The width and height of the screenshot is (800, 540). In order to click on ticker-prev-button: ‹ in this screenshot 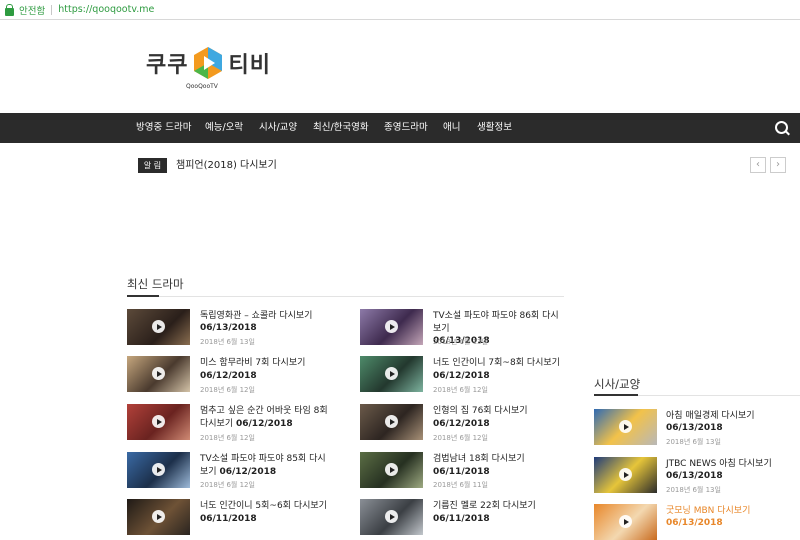, I will do `click(758, 165)`.